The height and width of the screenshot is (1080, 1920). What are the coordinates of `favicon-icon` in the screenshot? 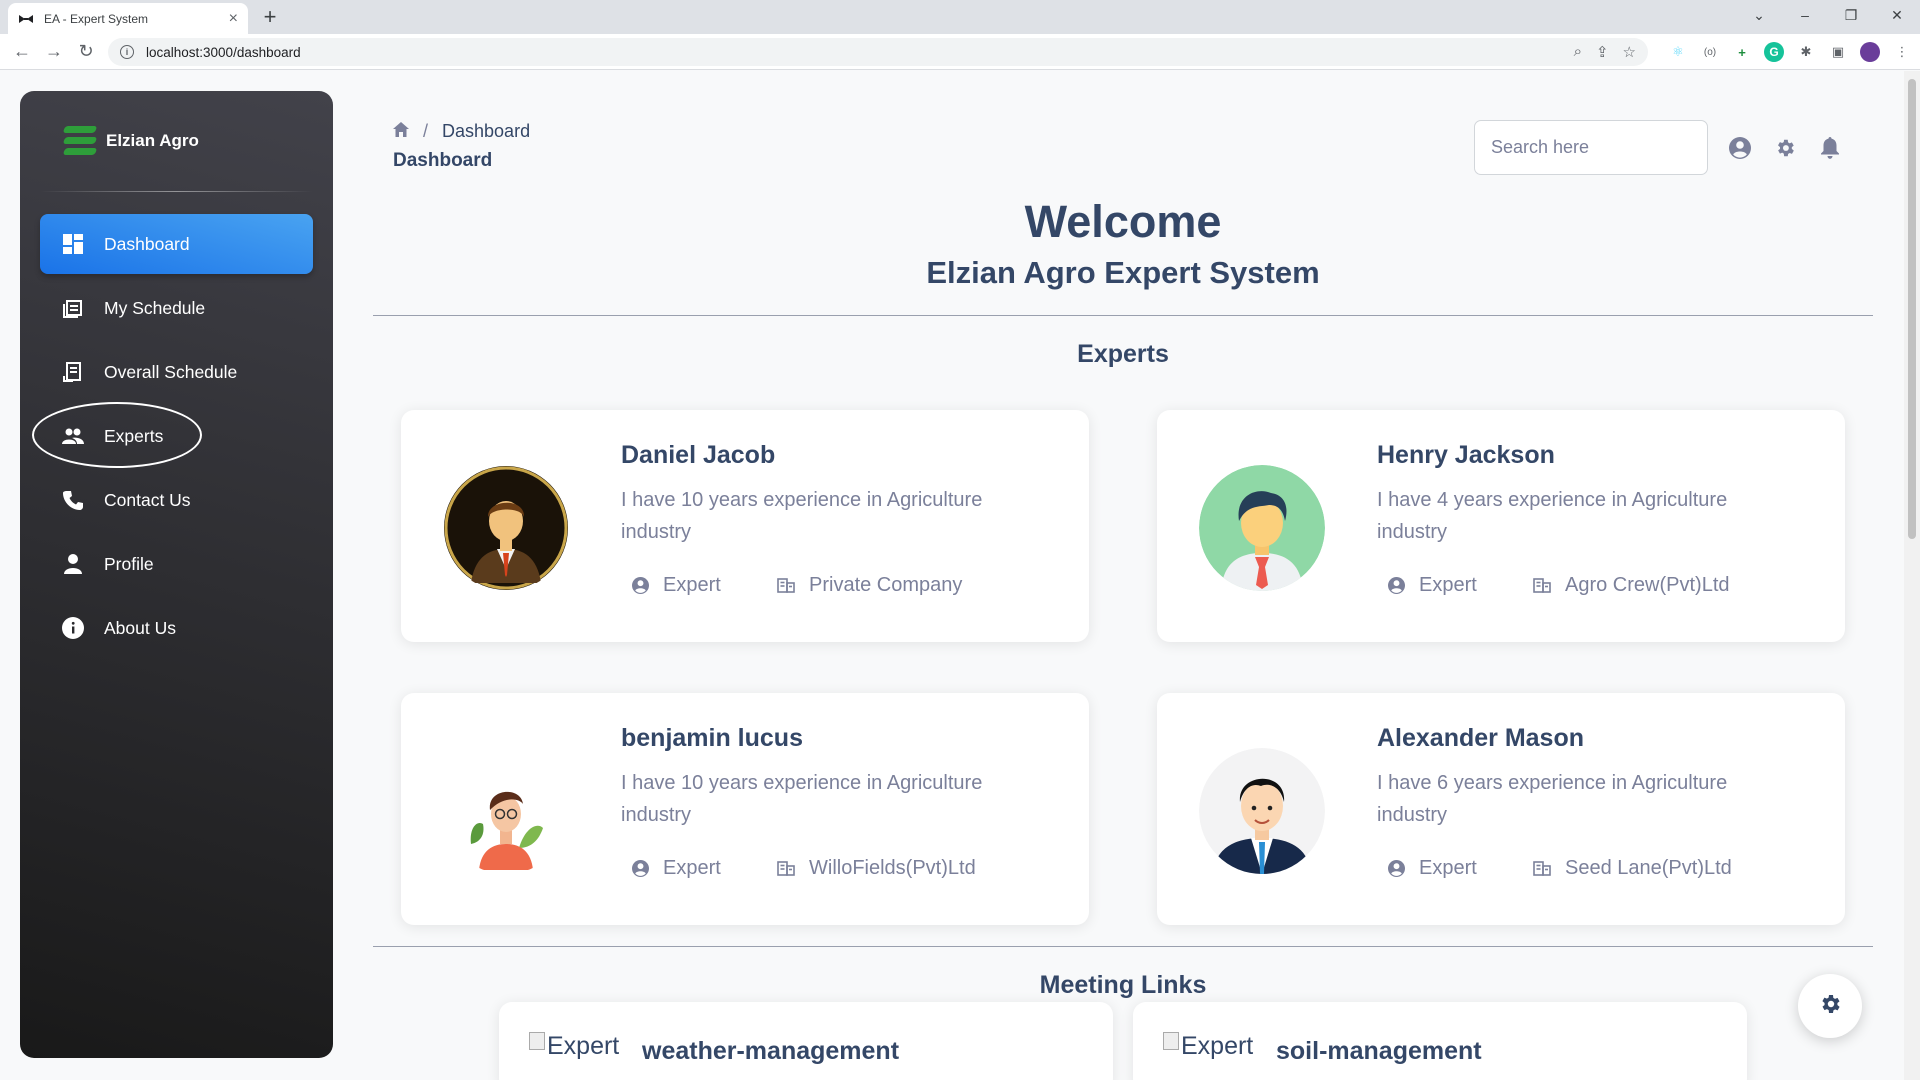 It's located at (26, 19).